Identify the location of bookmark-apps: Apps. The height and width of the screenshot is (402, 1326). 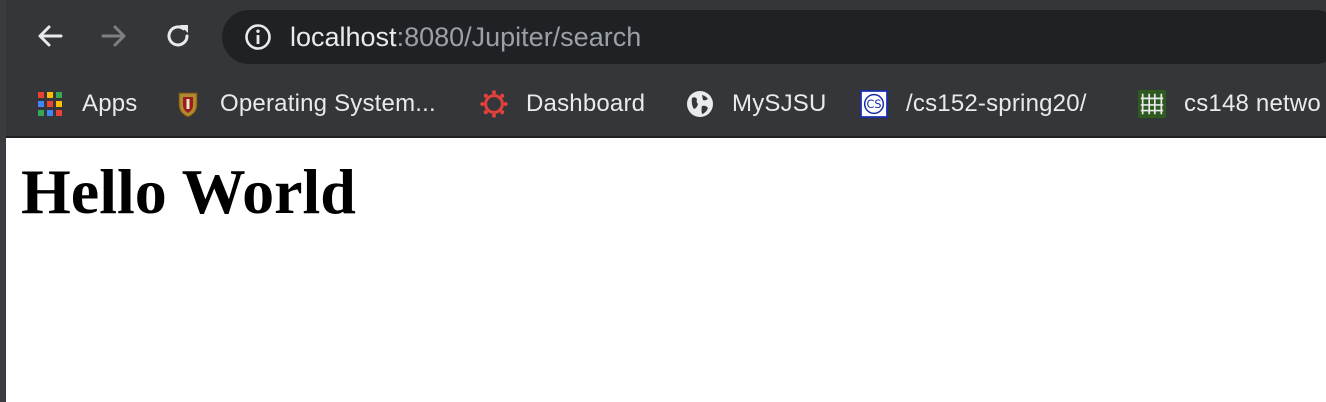
(87, 104).